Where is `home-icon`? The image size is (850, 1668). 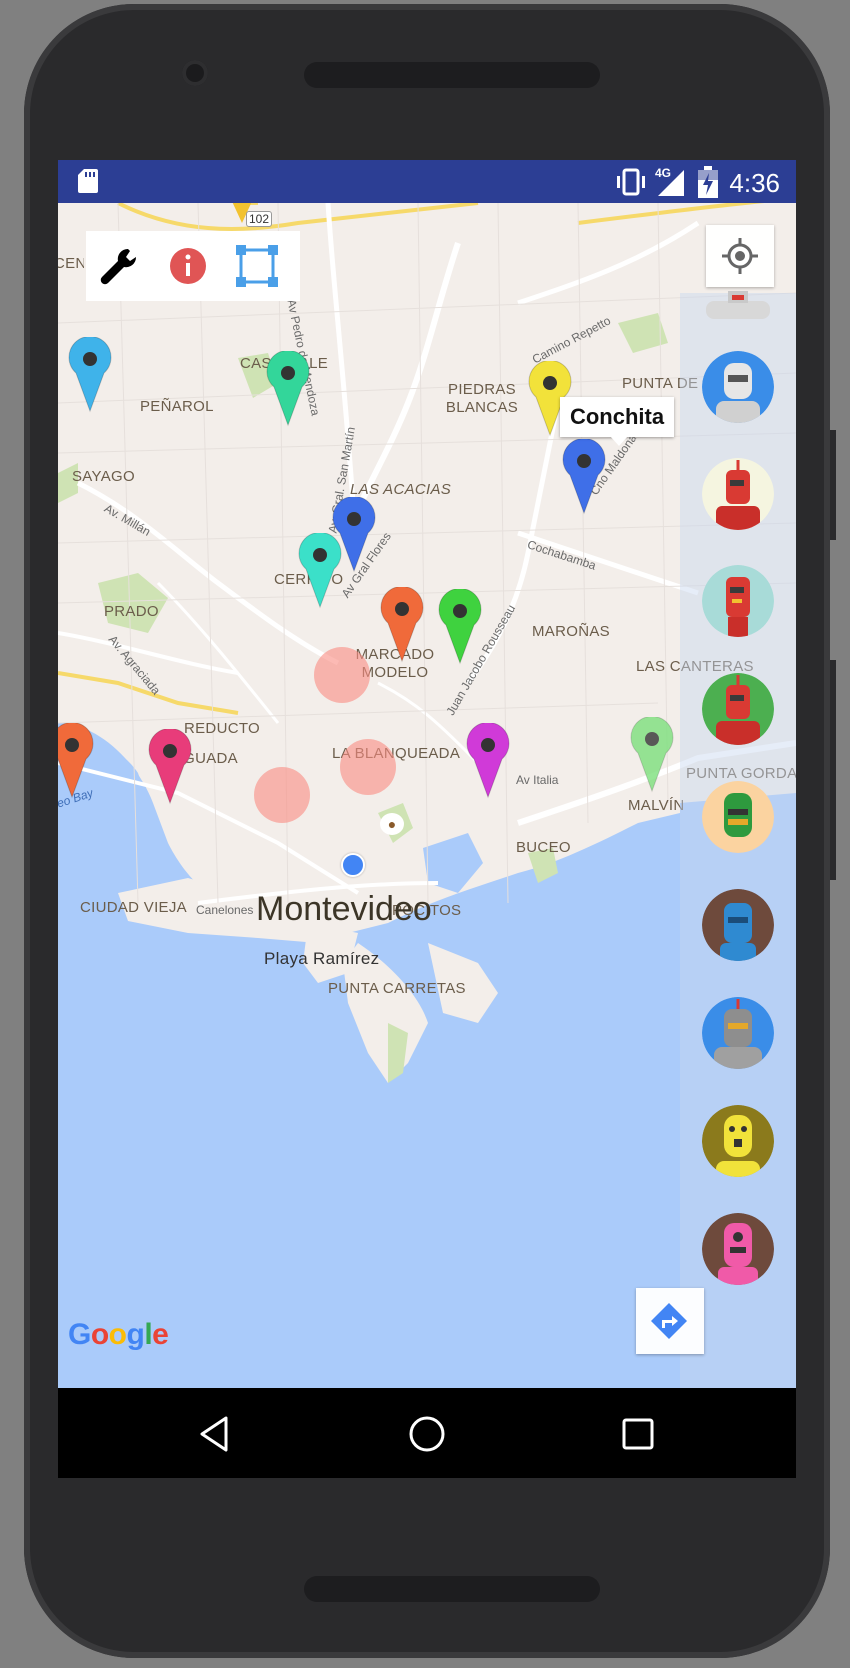 home-icon is located at coordinates (427, 1434).